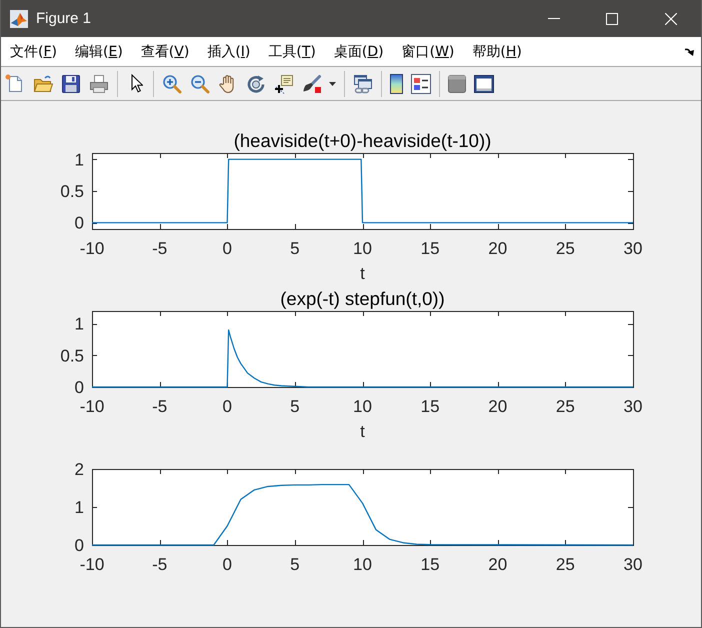 This screenshot has height=628, width=702. I want to click on new-document-icon, so click(15, 84).